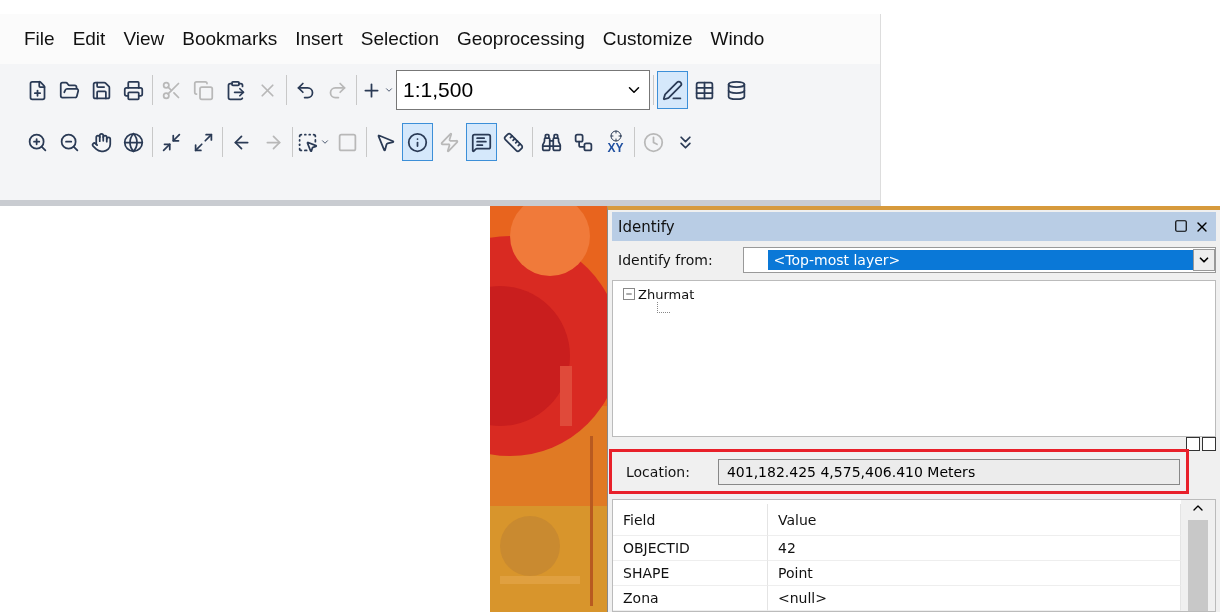 The image size is (1220, 612). What do you see at coordinates (974, 598) in the screenshot?
I see `table-cell: <null>` at bounding box center [974, 598].